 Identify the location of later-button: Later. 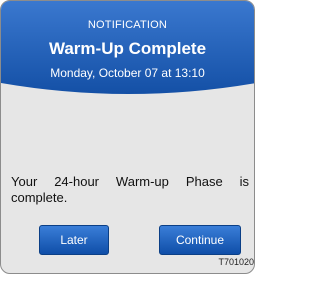
(74, 240).